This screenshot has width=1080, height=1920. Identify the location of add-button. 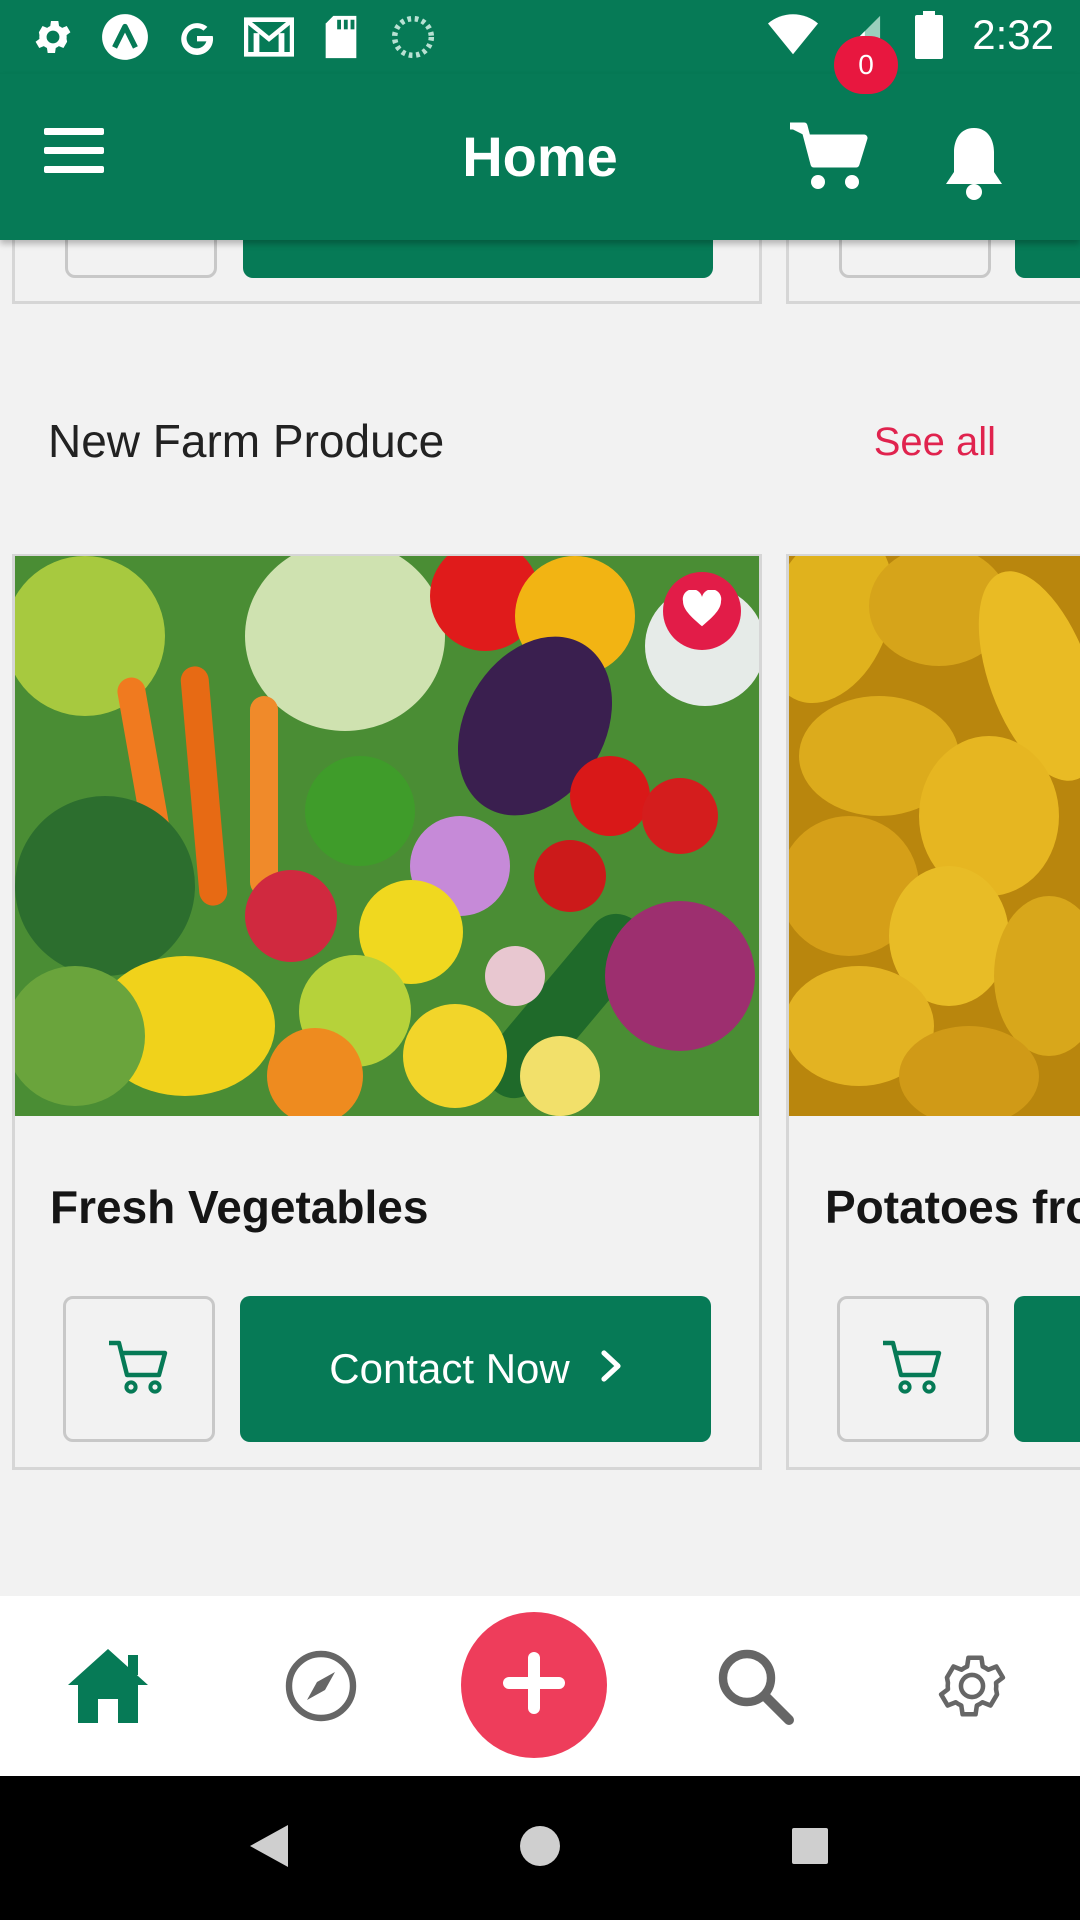
(534, 1685).